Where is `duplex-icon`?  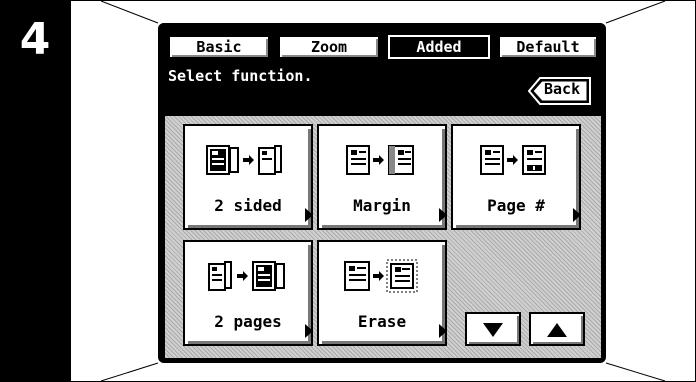
duplex-icon is located at coordinates (244, 160).